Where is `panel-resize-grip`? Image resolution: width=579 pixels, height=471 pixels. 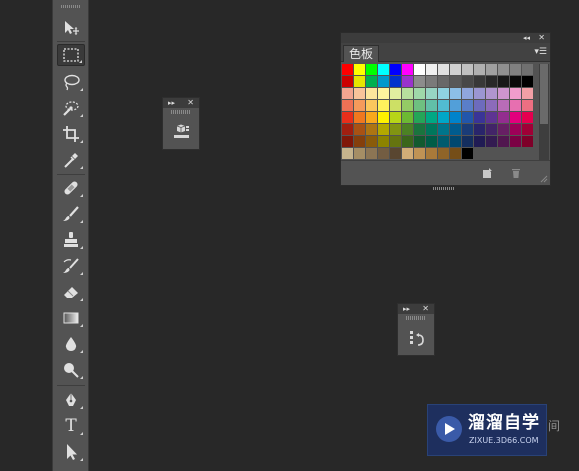
panel-resize-grip is located at coordinates (444, 188).